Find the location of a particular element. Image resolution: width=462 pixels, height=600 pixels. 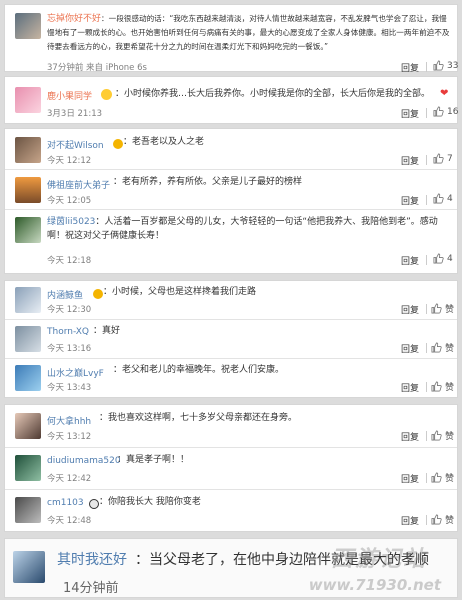

panda-icon is located at coordinates (94, 504).